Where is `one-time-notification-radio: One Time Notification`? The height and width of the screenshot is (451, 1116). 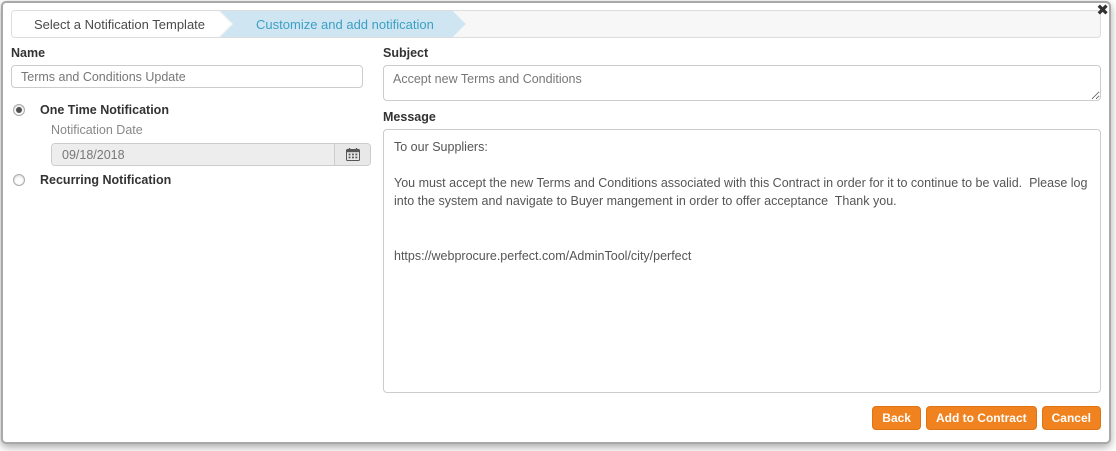
one-time-notification-radio: One Time Notification is located at coordinates (187, 110).